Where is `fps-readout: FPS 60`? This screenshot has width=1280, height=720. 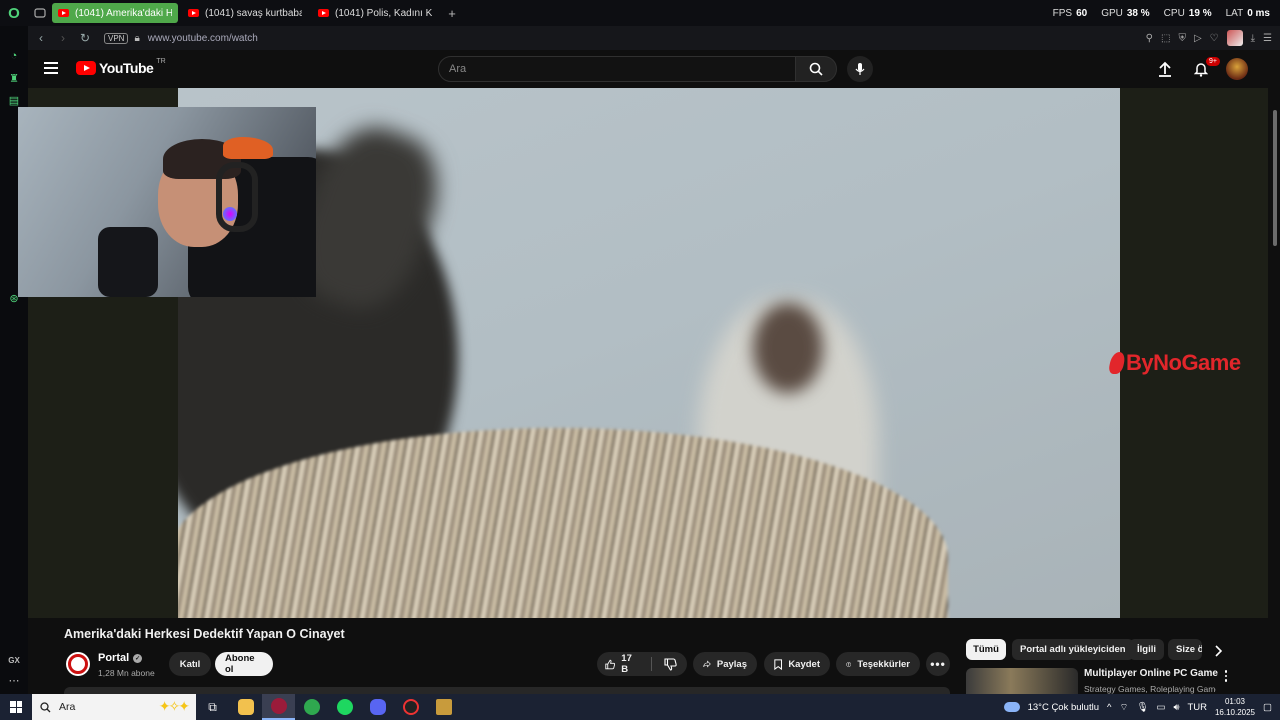
fps-readout: FPS 60 is located at coordinates (1070, 13).